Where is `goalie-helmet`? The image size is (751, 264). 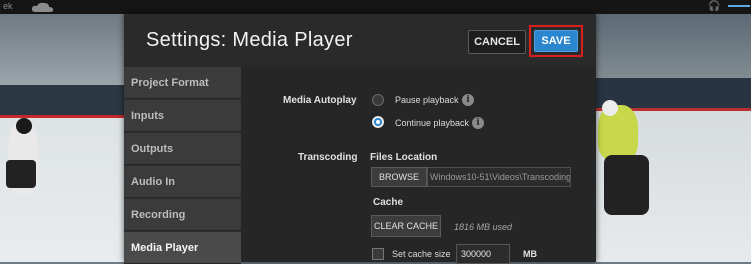 goalie-helmet is located at coordinates (610, 108).